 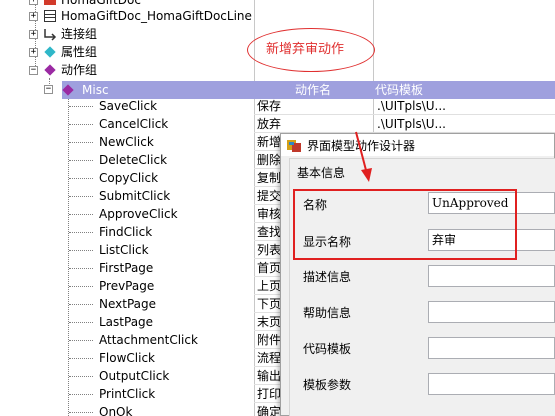 I want to click on annotation-text: 新增弃审动作, so click(x=305, y=49).